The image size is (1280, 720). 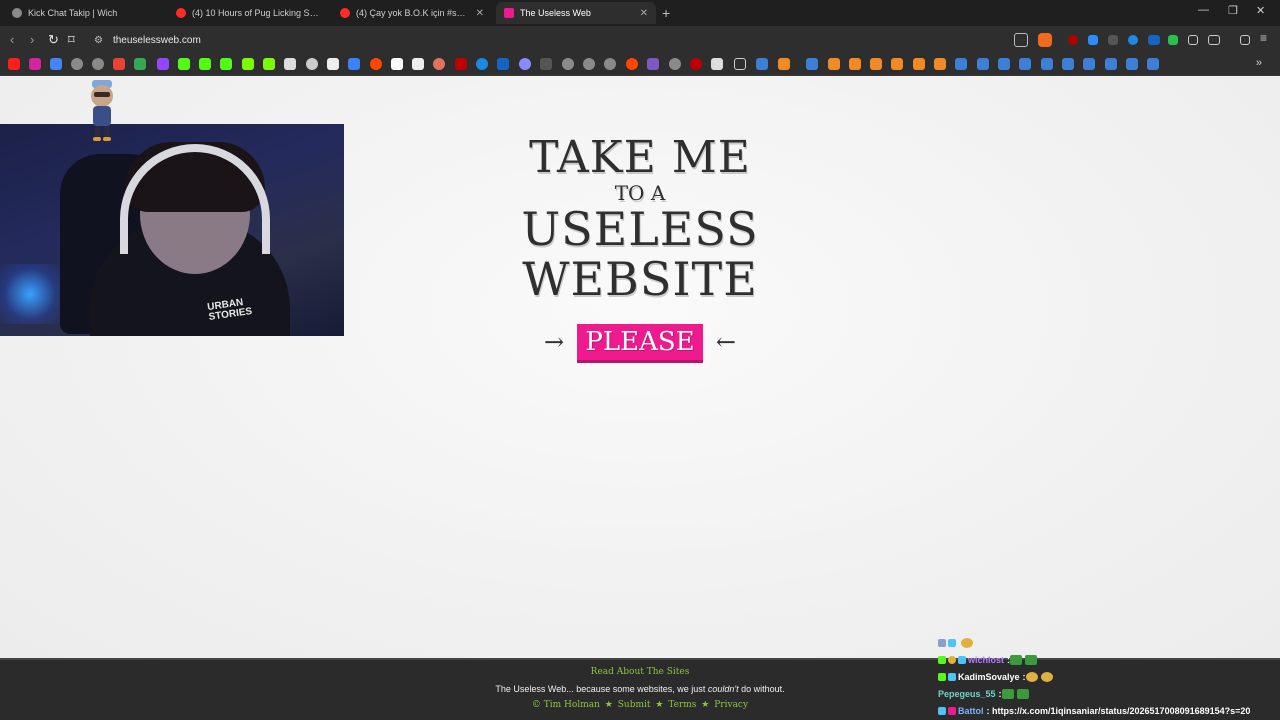 What do you see at coordinates (560, 40) in the screenshot?
I see `address-bar: ⚙ theuselessweb.com` at bounding box center [560, 40].